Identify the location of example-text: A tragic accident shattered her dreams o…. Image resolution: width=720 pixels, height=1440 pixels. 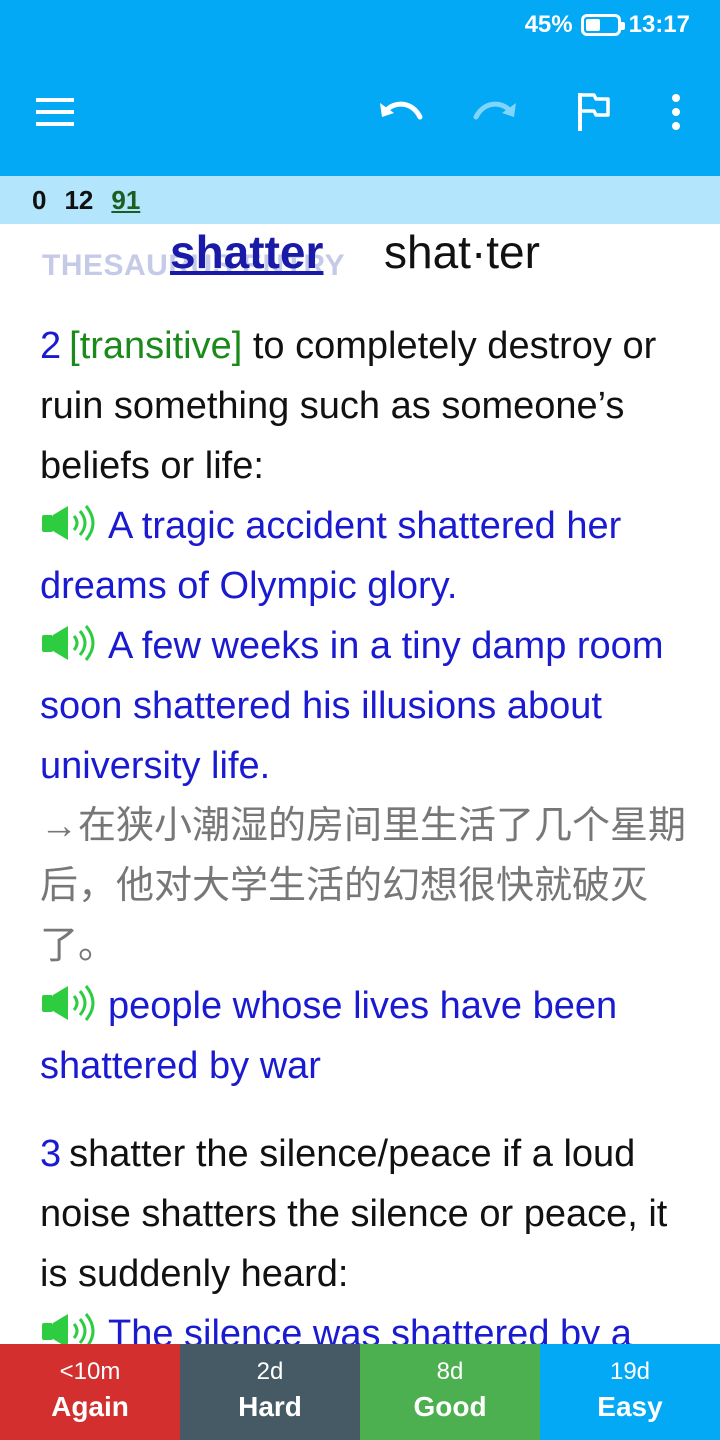
(331, 556).